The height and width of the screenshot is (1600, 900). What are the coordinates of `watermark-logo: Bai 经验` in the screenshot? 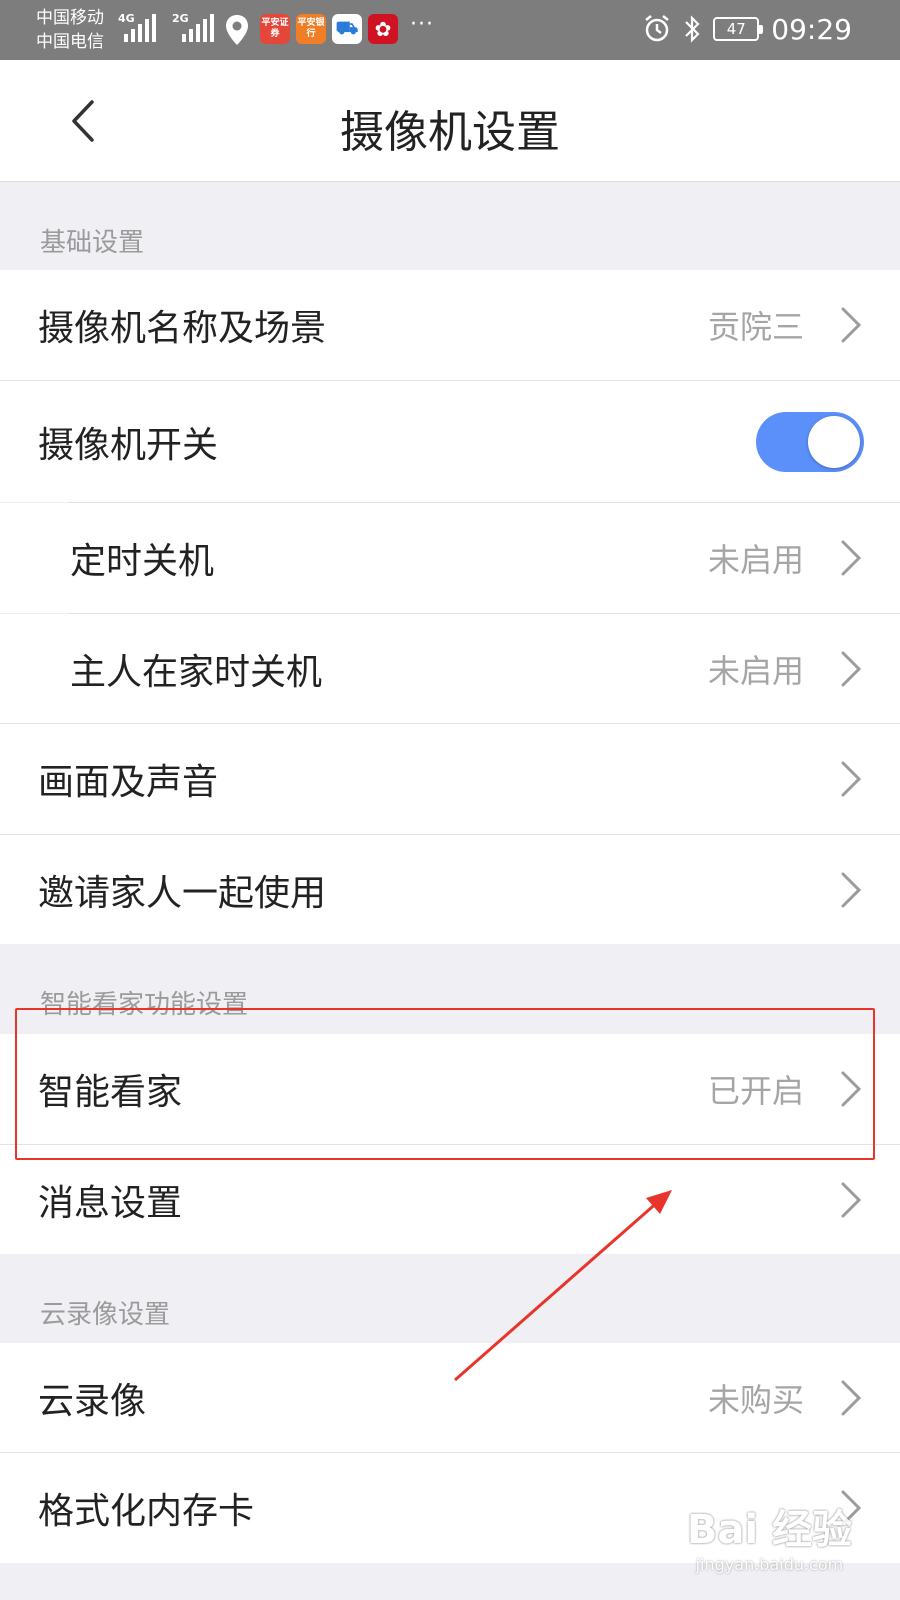 It's located at (769, 1530).